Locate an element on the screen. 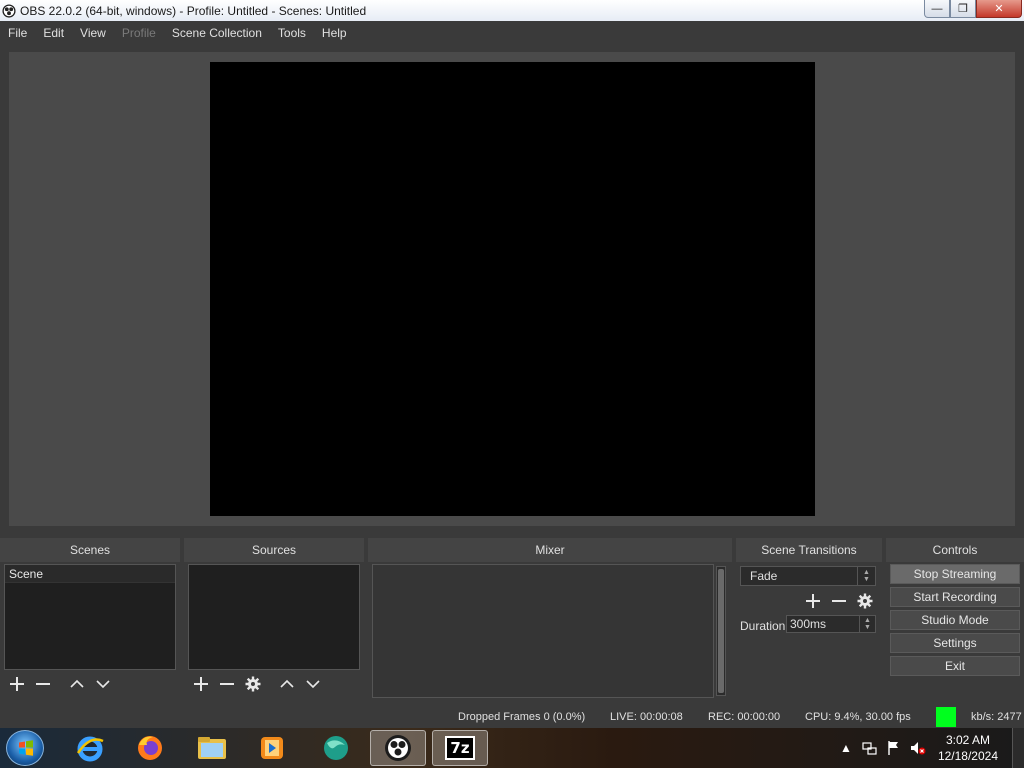  source-properties-gear-icon is located at coordinates (253, 684).